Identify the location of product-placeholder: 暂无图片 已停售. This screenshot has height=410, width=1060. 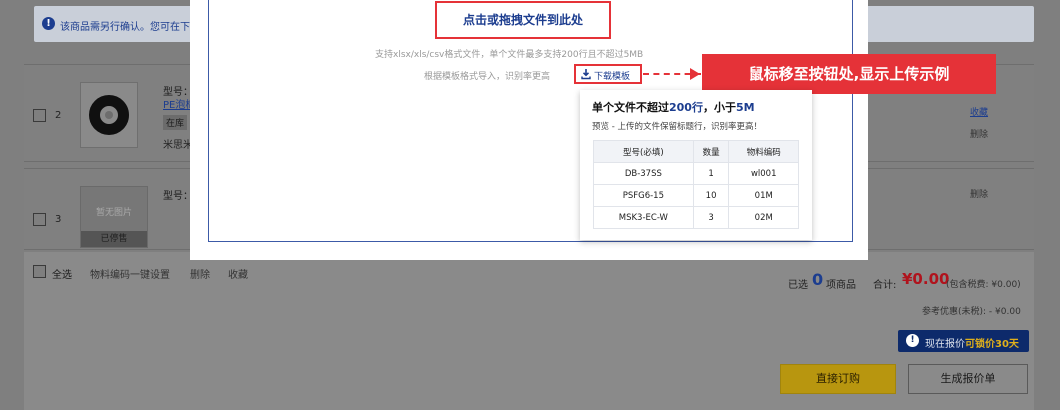
(114, 217).